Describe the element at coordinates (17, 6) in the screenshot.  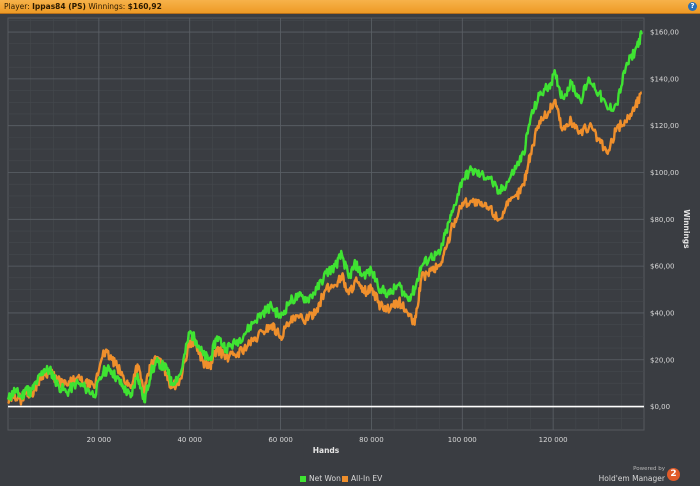
I see `player-label: Player:` at that location.